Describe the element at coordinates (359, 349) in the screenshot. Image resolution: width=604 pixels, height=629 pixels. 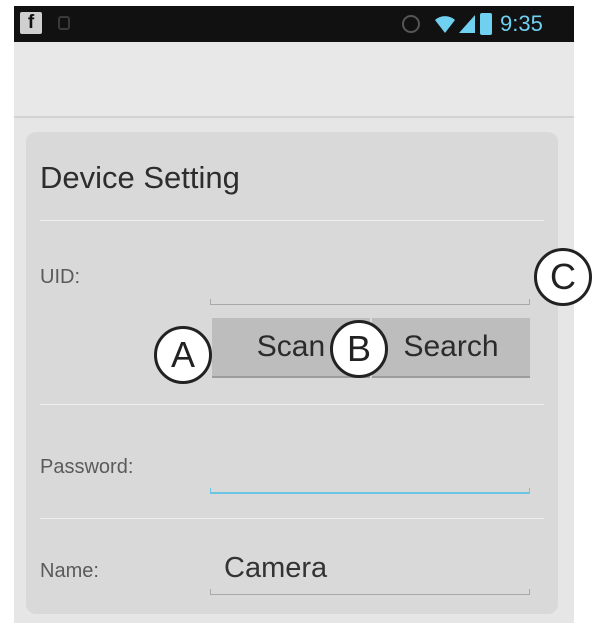
I see `callout-b: B` at that location.